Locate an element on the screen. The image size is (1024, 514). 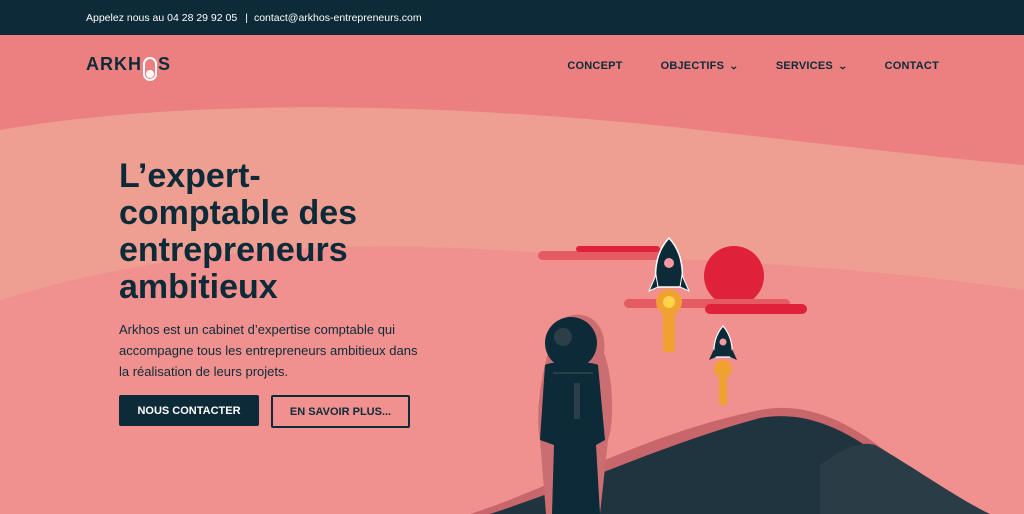
astronaut is located at coordinates (575, 414).